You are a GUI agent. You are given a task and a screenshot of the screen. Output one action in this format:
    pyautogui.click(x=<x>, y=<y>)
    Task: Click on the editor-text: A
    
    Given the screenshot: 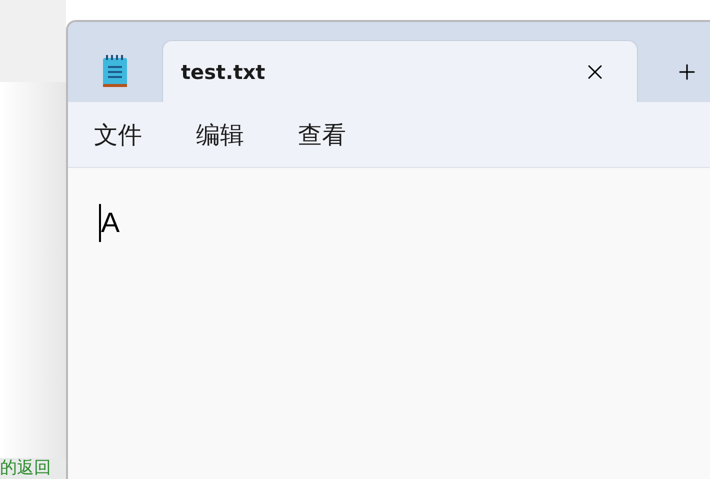 What is the action you would take?
    pyautogui.click(x=110, y=223)
    